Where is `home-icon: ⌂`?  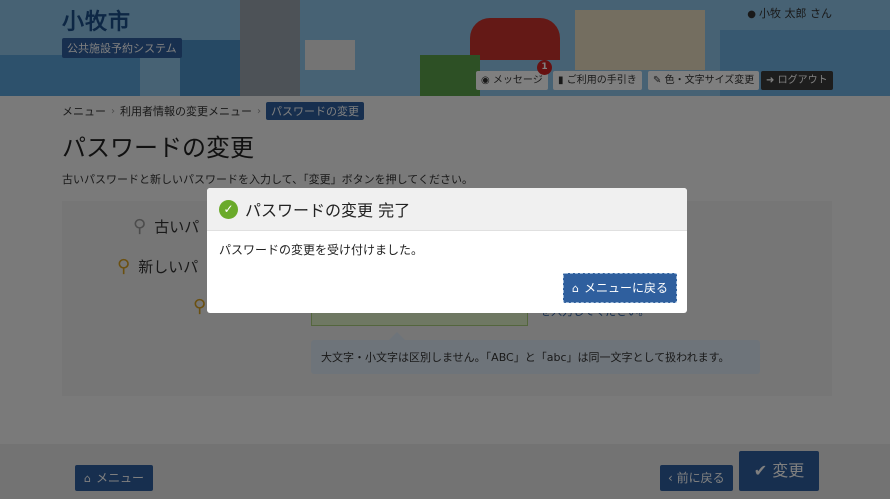 home-icon: ⌂ is located at coordinates (575, 288).